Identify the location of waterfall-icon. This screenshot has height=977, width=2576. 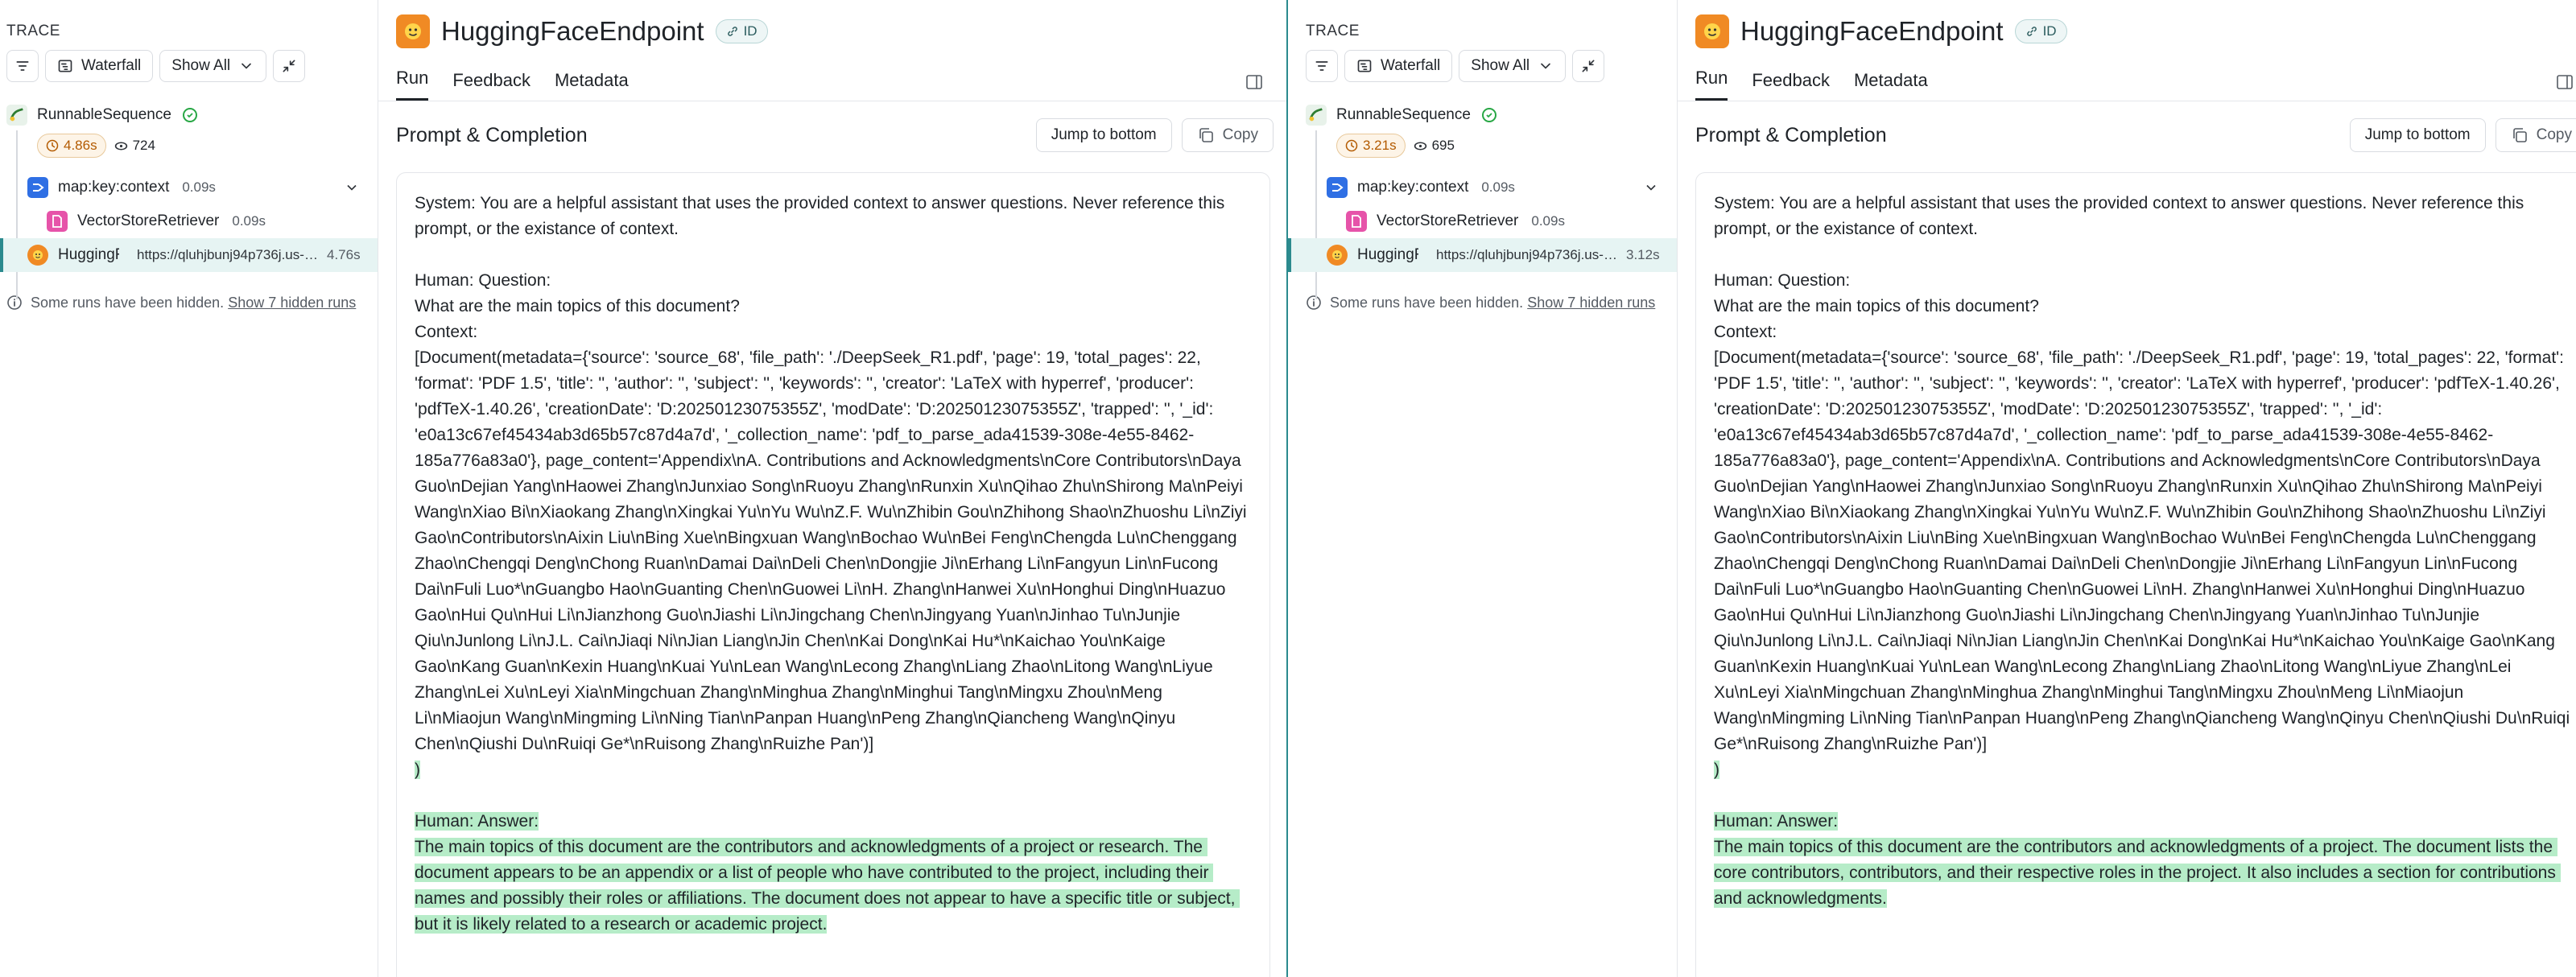
(65, 66).